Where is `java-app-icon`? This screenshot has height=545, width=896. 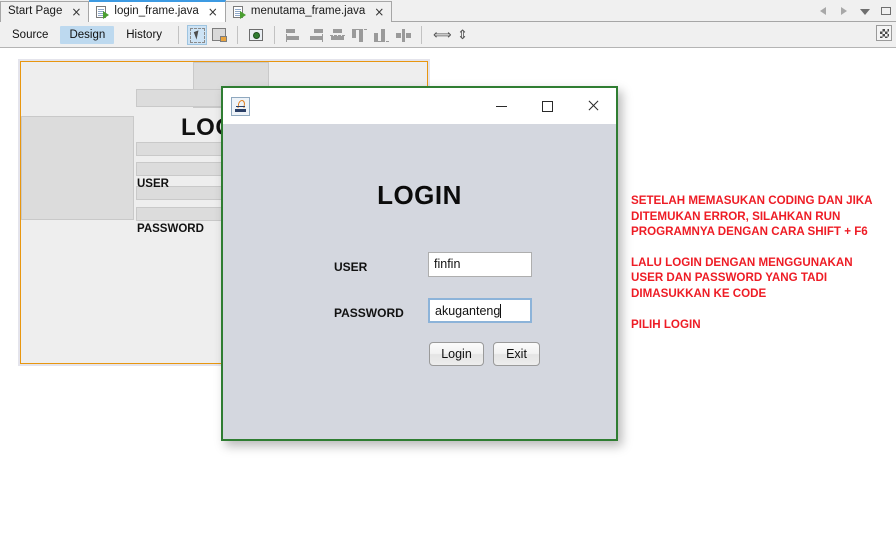 java-app-icon is located at coordinates (240, 106).